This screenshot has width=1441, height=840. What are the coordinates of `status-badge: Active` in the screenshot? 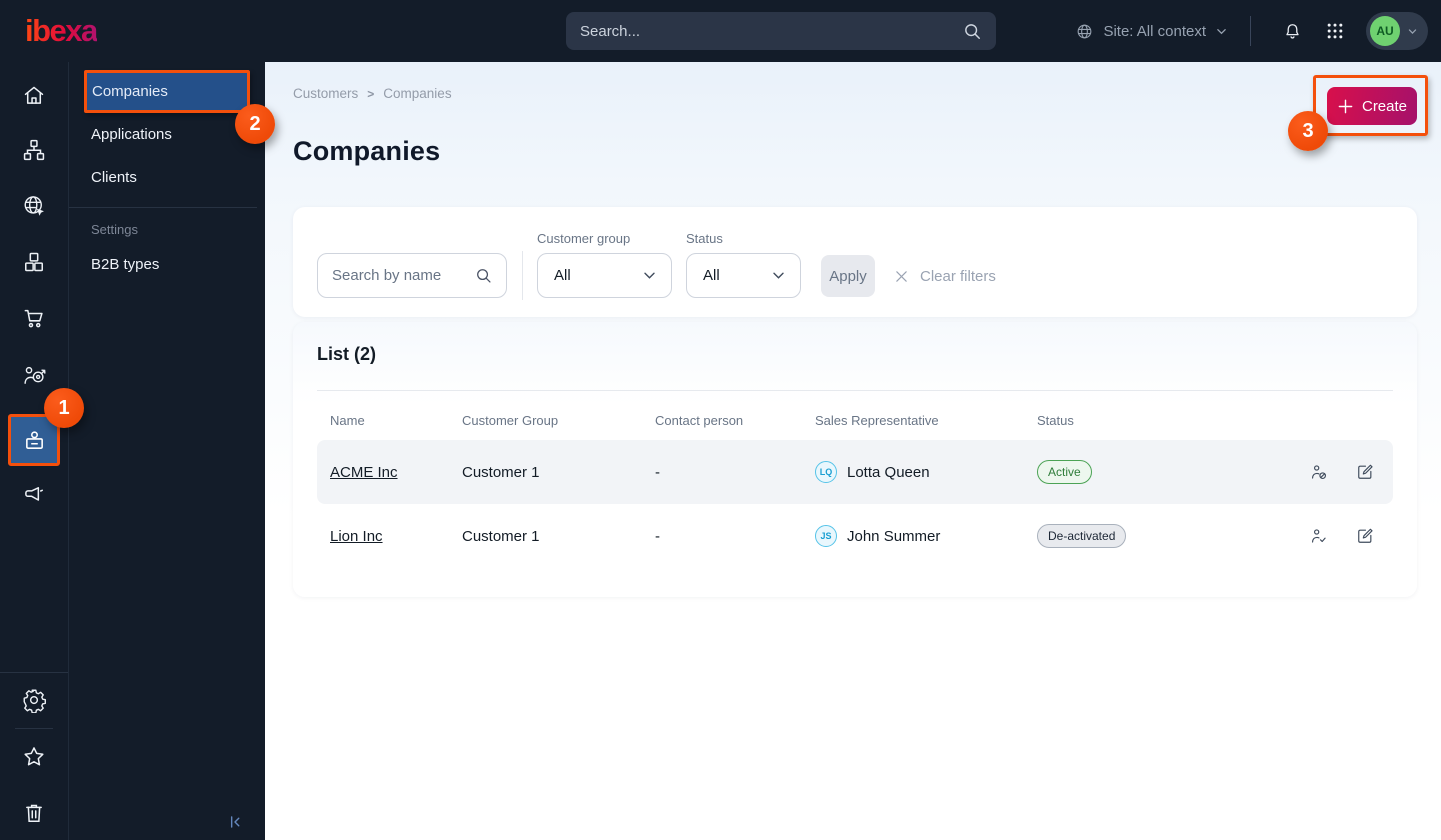 It's located at (1064, 472).